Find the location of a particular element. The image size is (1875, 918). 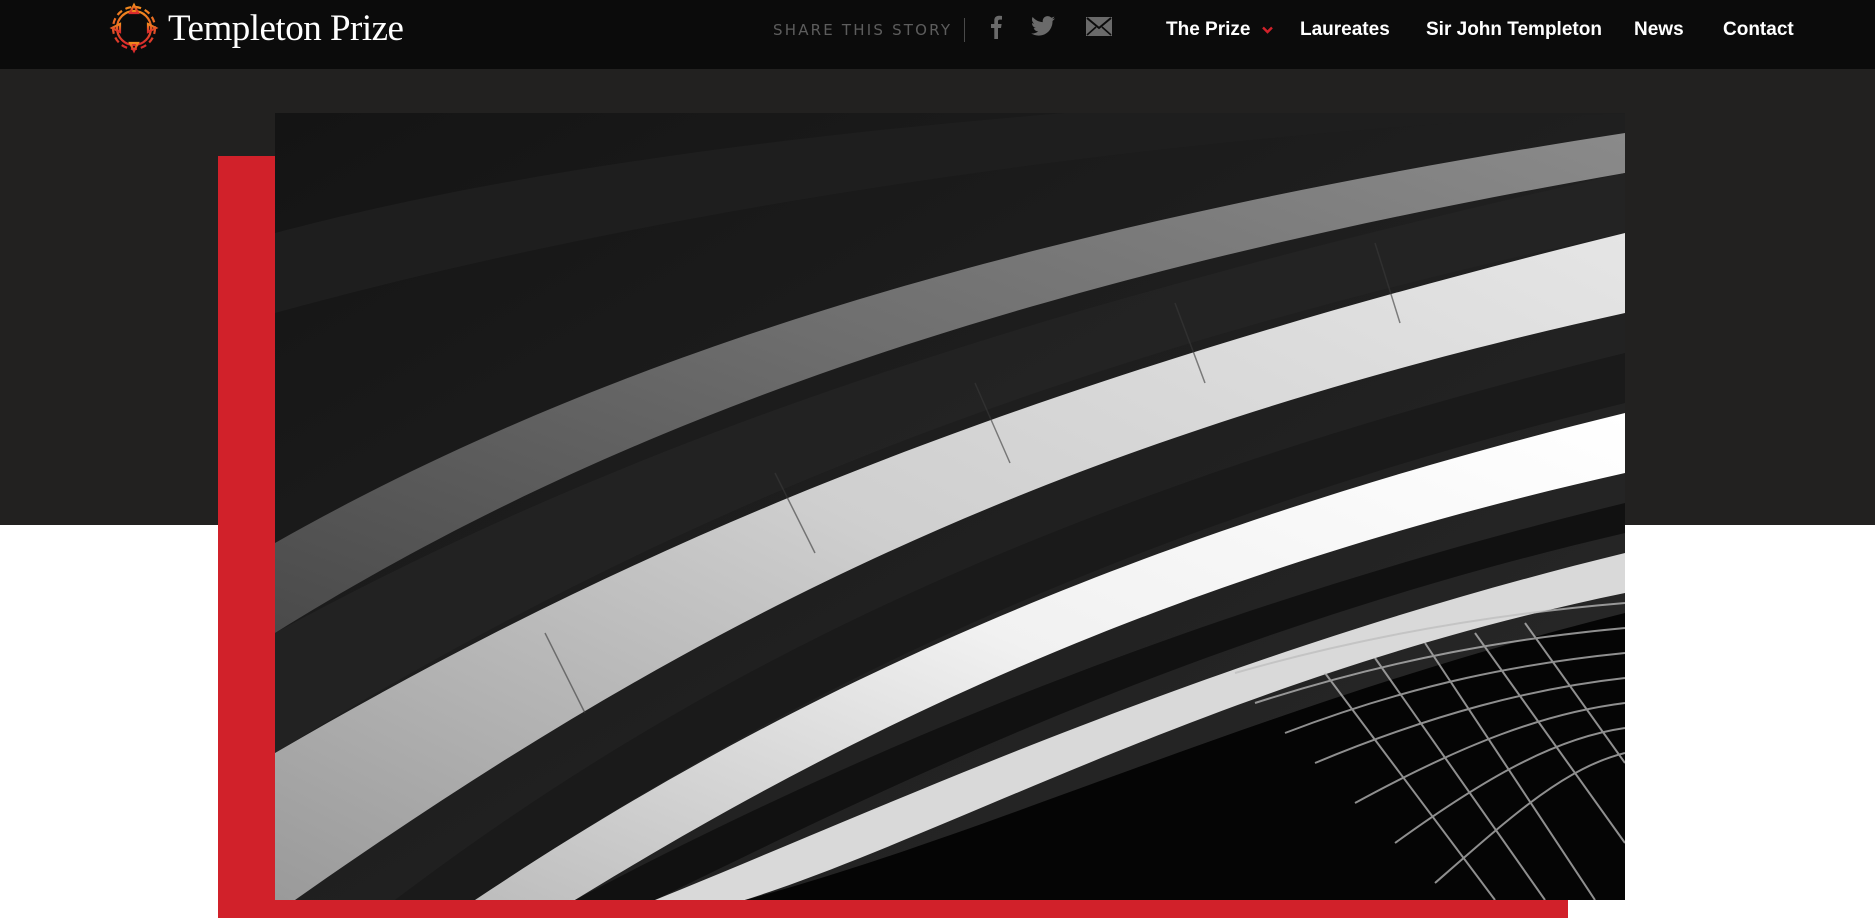

facebook-share-button is located at coordinates (996, 29).